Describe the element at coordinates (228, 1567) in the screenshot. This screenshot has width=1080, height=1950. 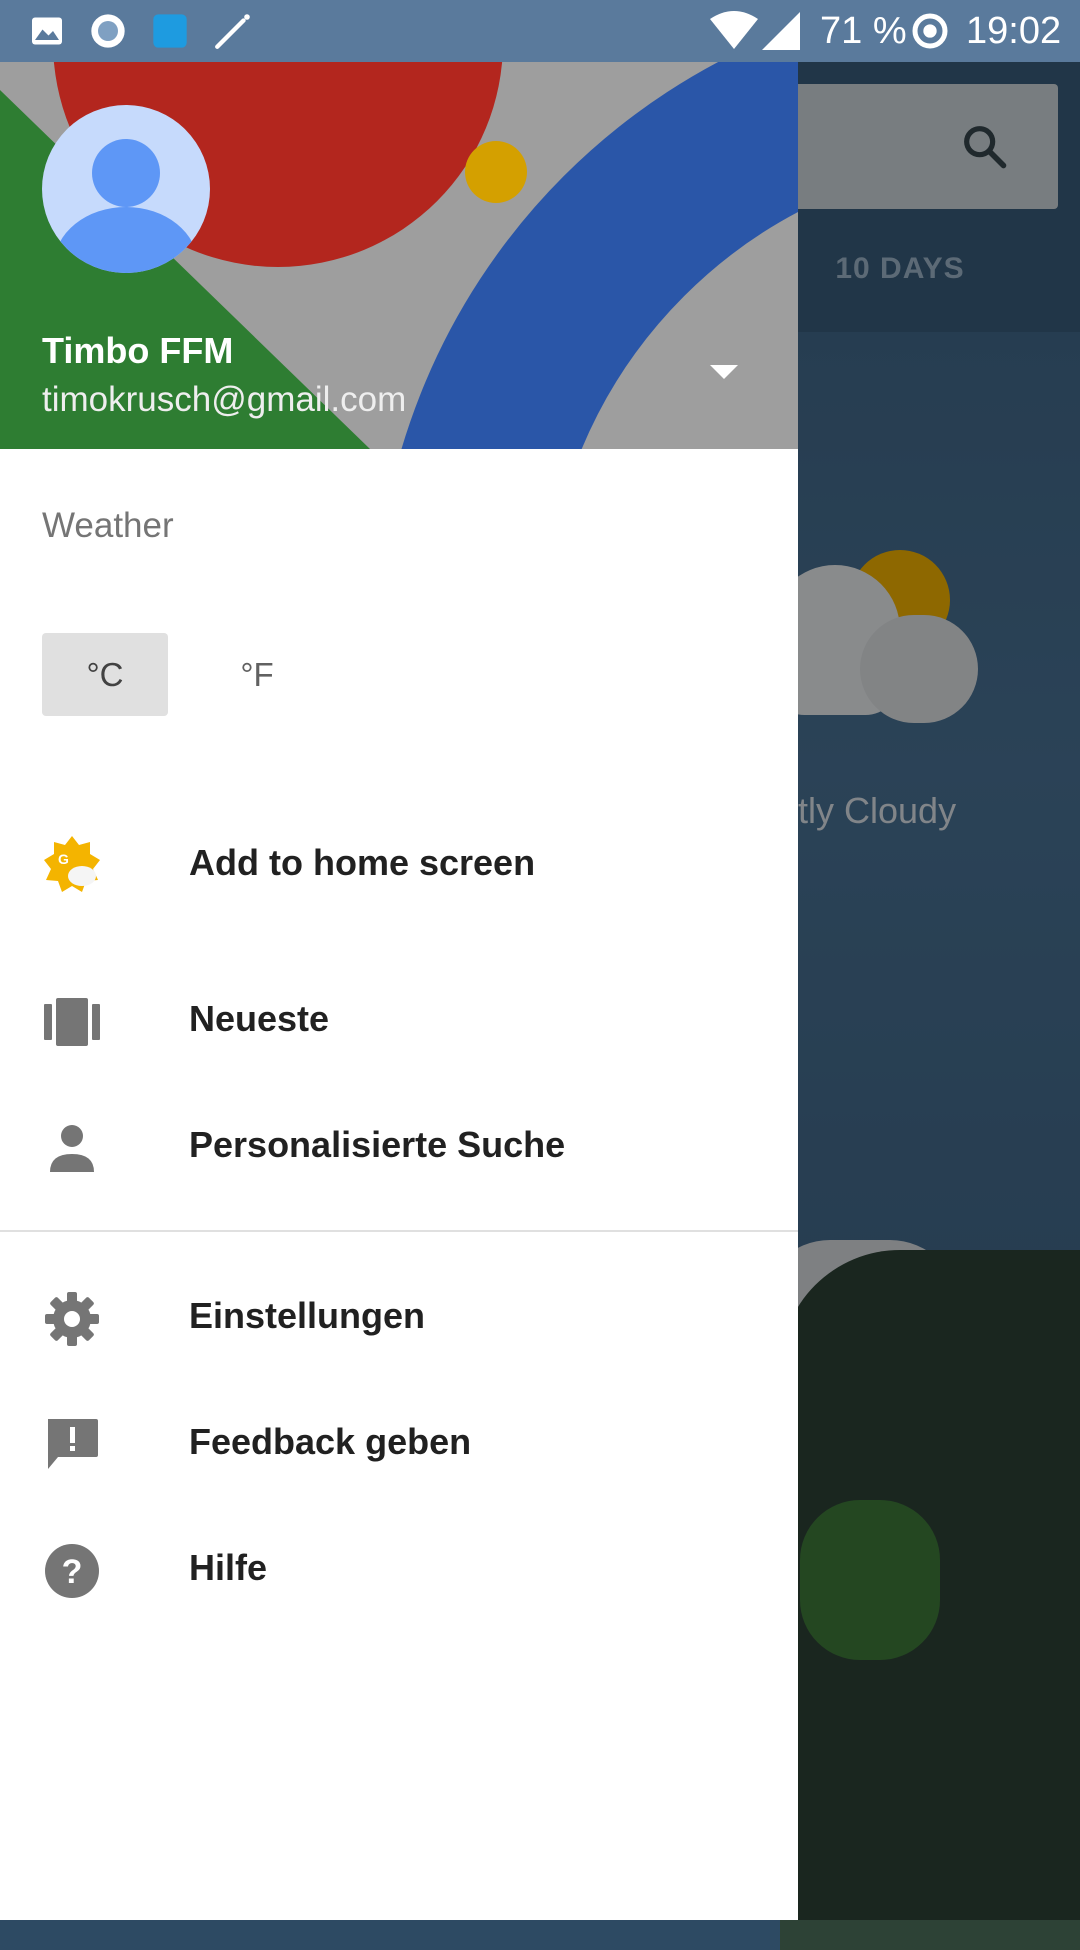
I see `menu-label: Hilfe` at that location.